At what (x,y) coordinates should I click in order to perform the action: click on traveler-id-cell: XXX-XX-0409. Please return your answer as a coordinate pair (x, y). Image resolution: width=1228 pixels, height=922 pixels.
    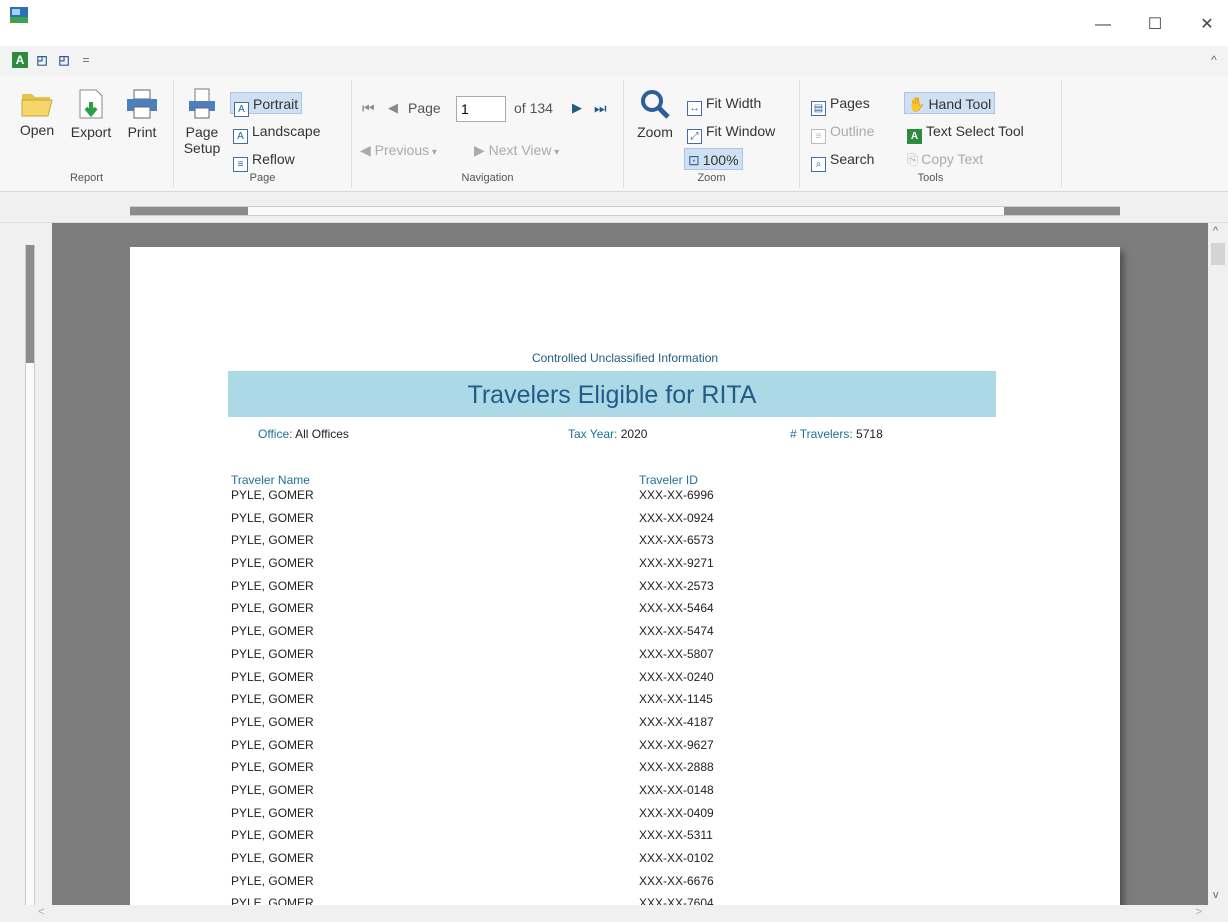
    Looking at the image, I should click on (676, 812).